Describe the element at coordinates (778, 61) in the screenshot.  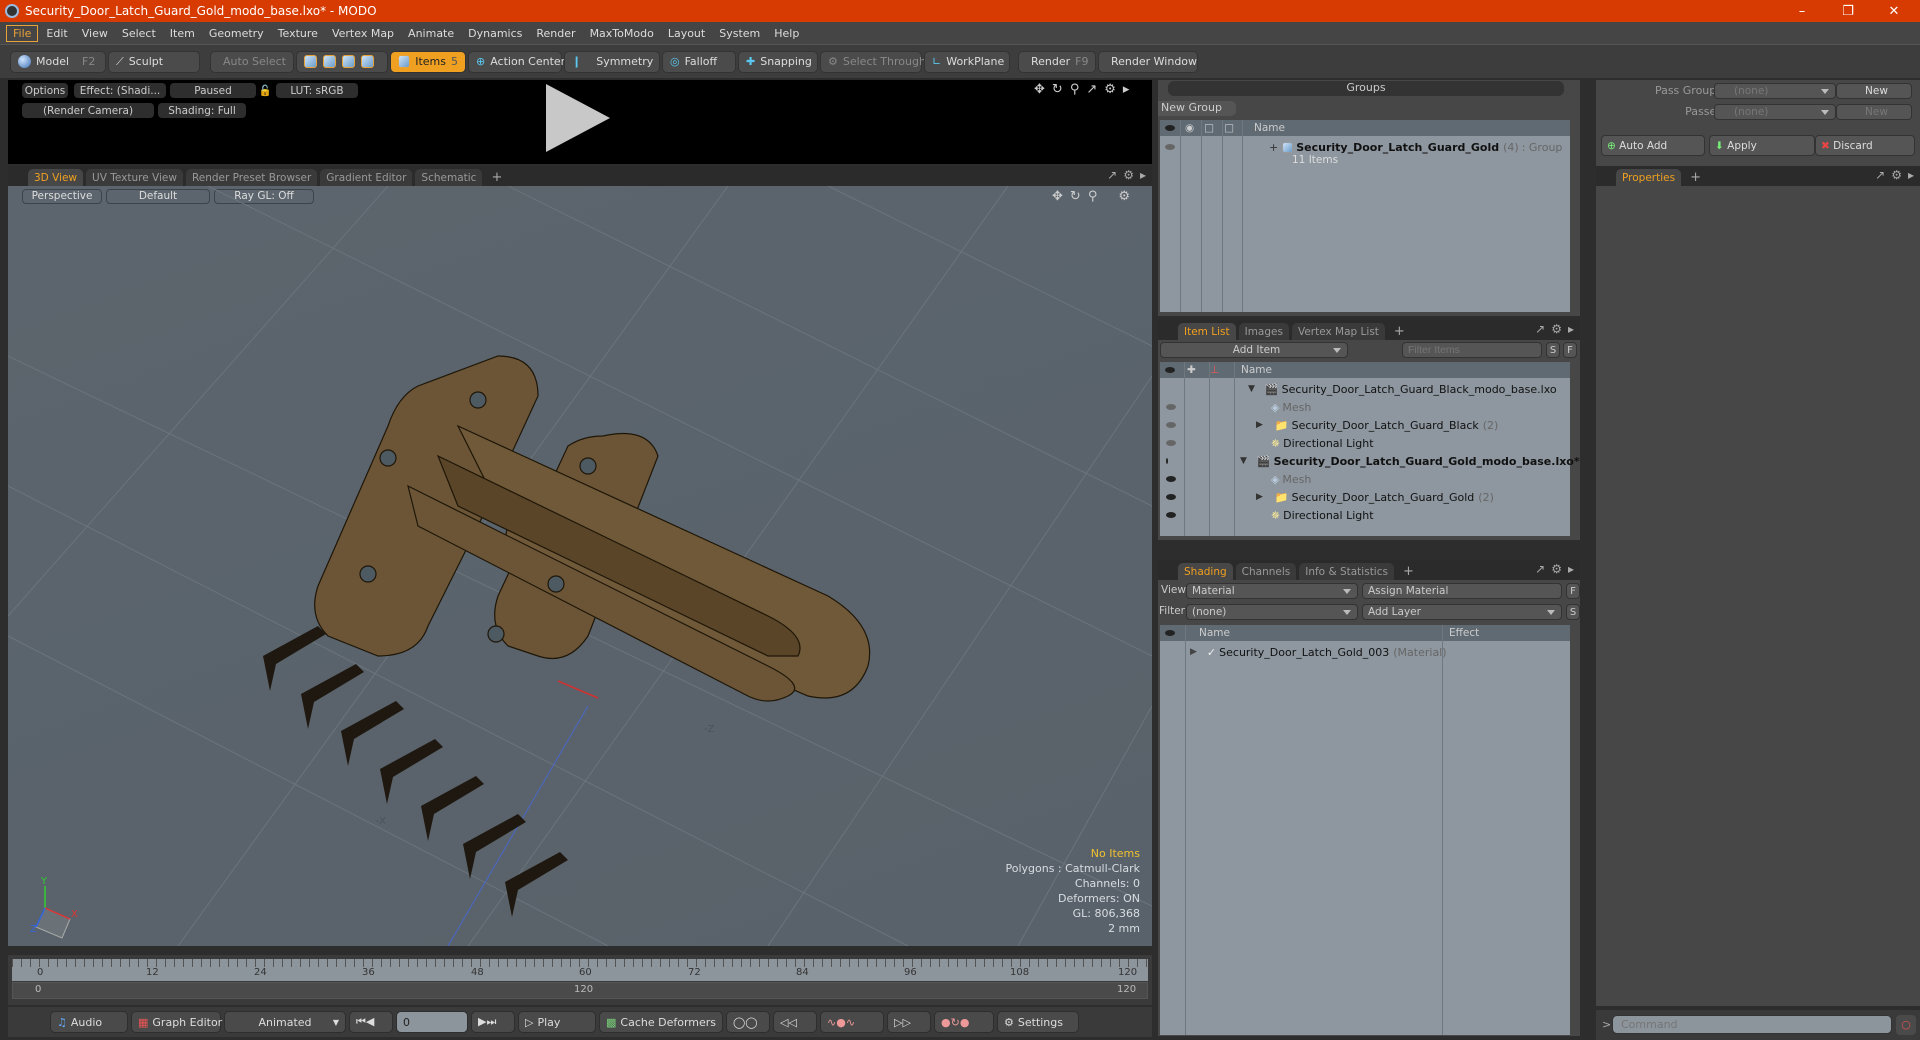
I see `snapping-button: ✚ Snapping` at that location.